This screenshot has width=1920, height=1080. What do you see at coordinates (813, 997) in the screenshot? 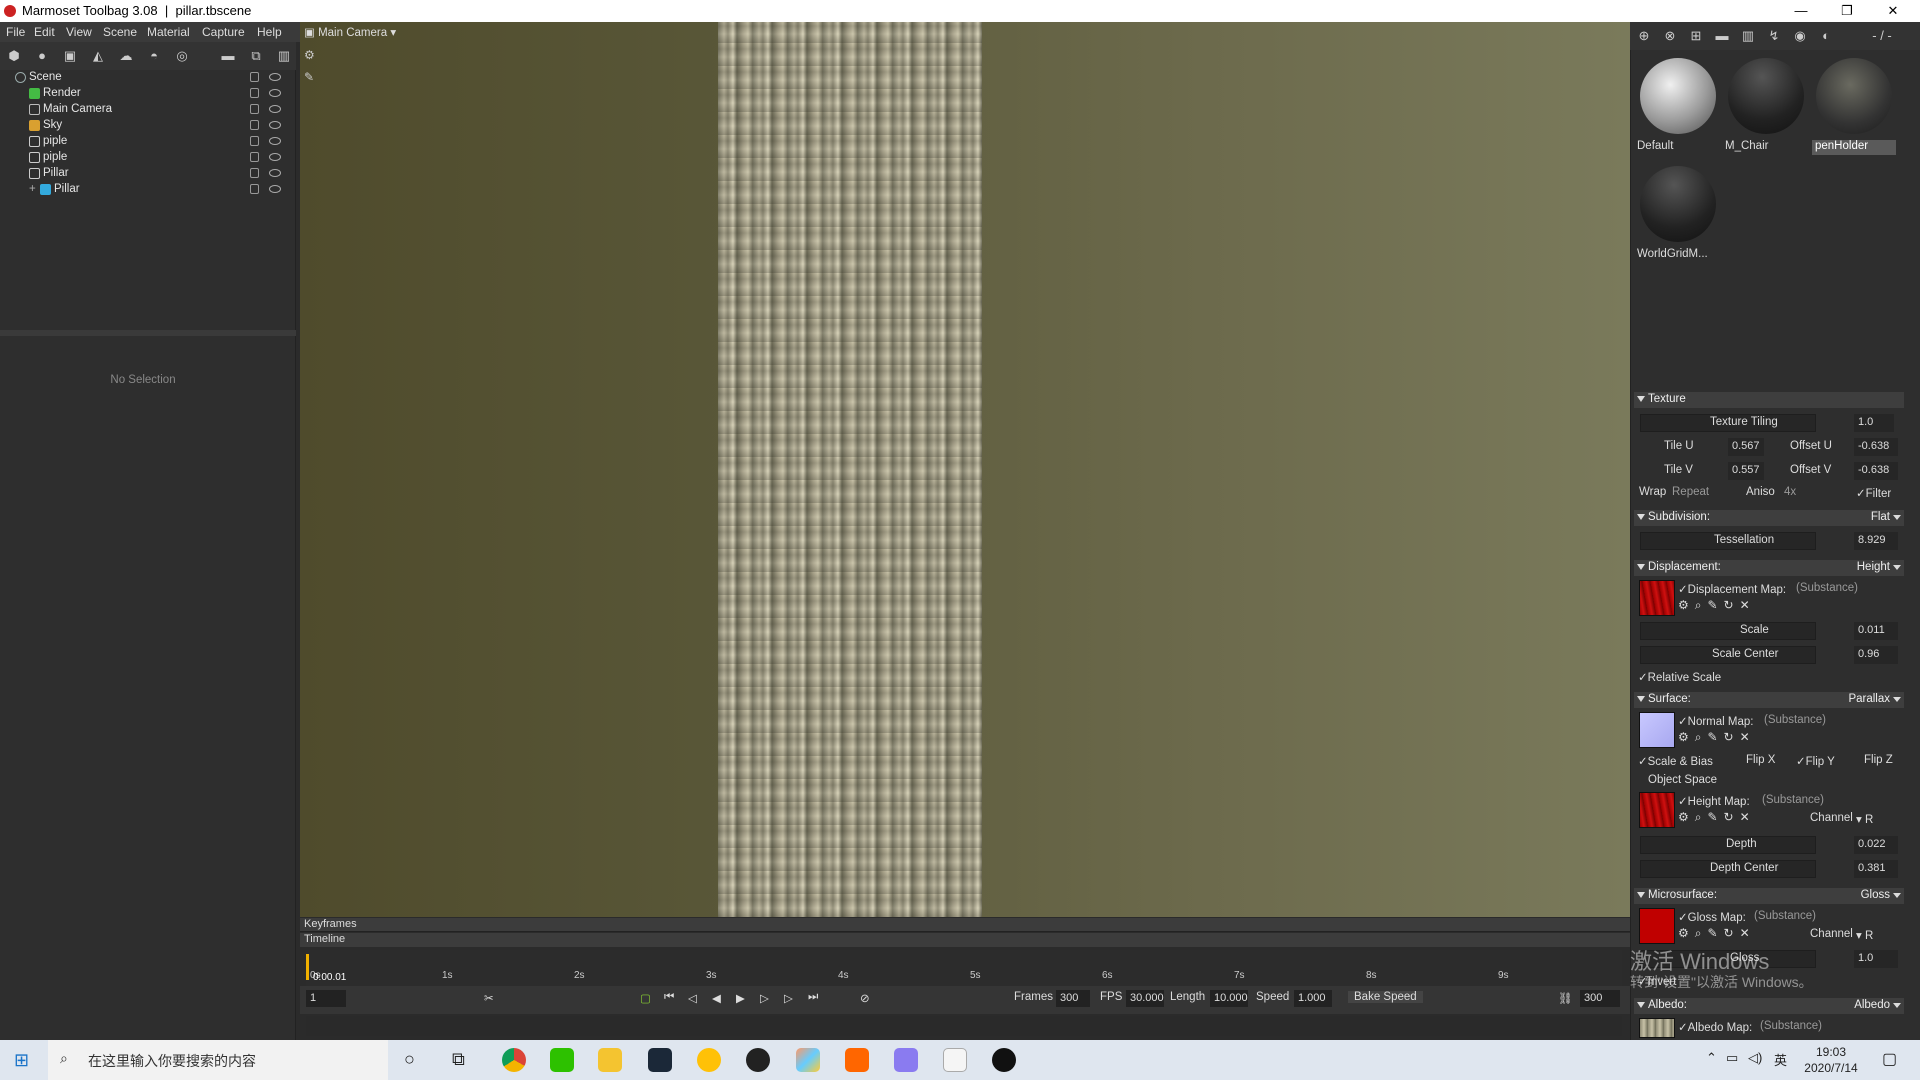
I see `skip-end-icon: ⏭` at bounding box center [813, 997].